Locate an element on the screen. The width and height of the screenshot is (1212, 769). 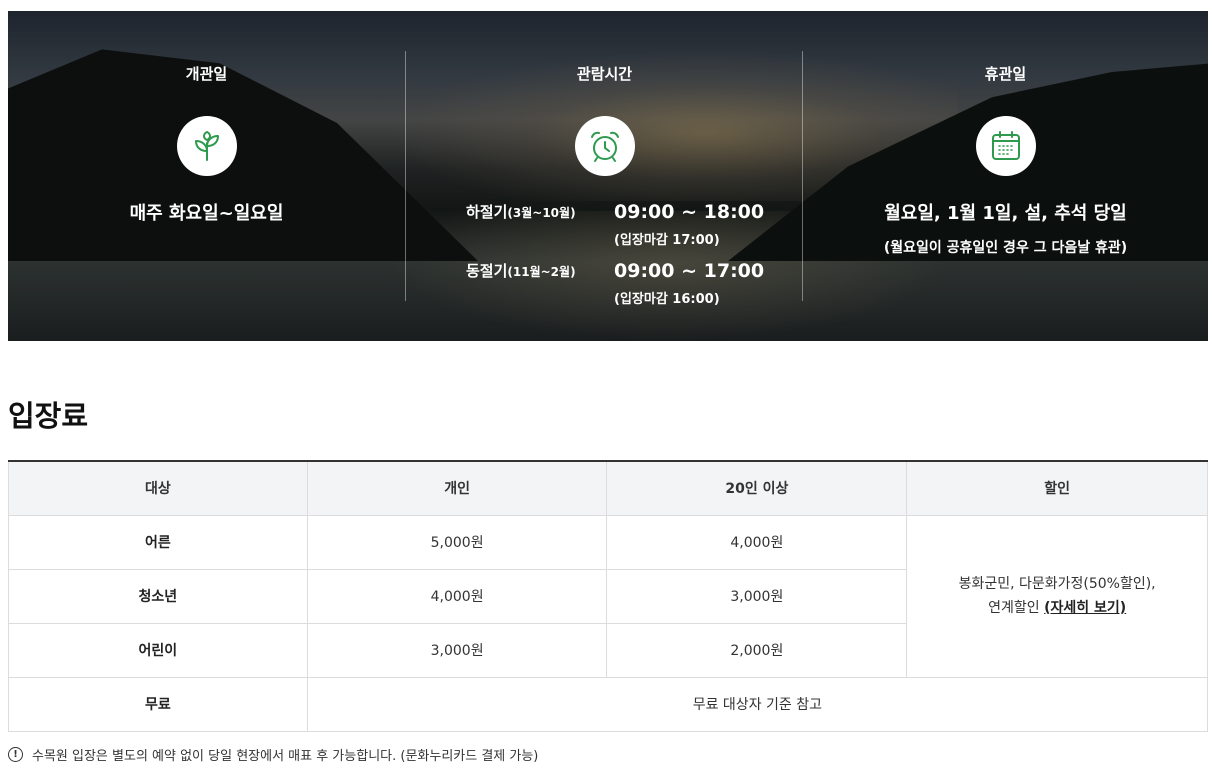
individual-fee-cell: 4,000원 is located at coordinates (457, 596).